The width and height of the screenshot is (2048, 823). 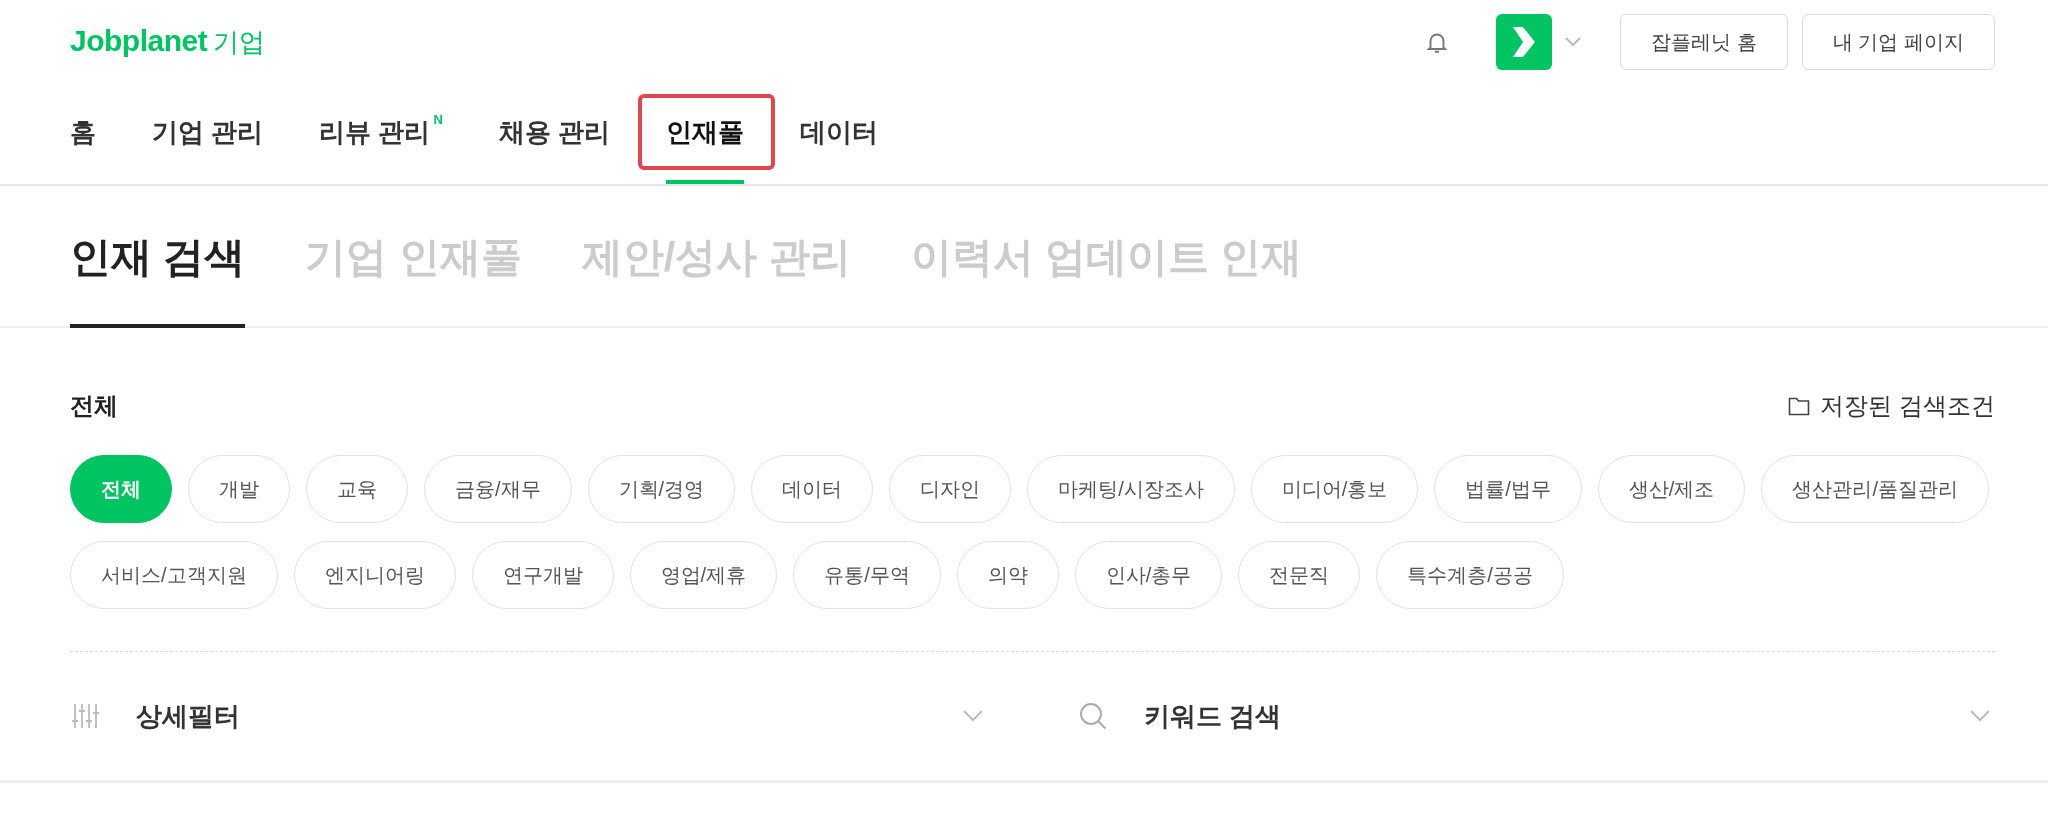 I want to click on category-chip: 연구개발, so click(x=542, y=575).